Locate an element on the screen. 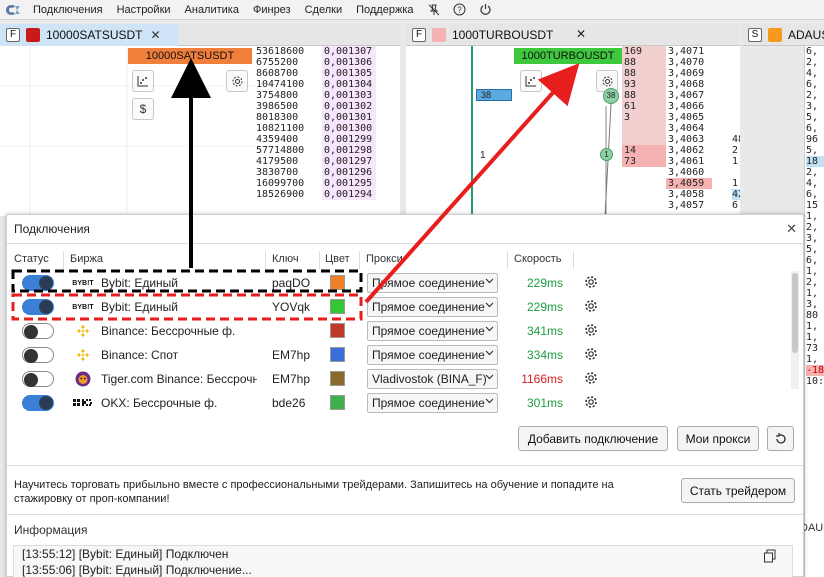  menu-settings: Настройки is located at coordinates (144, 10).